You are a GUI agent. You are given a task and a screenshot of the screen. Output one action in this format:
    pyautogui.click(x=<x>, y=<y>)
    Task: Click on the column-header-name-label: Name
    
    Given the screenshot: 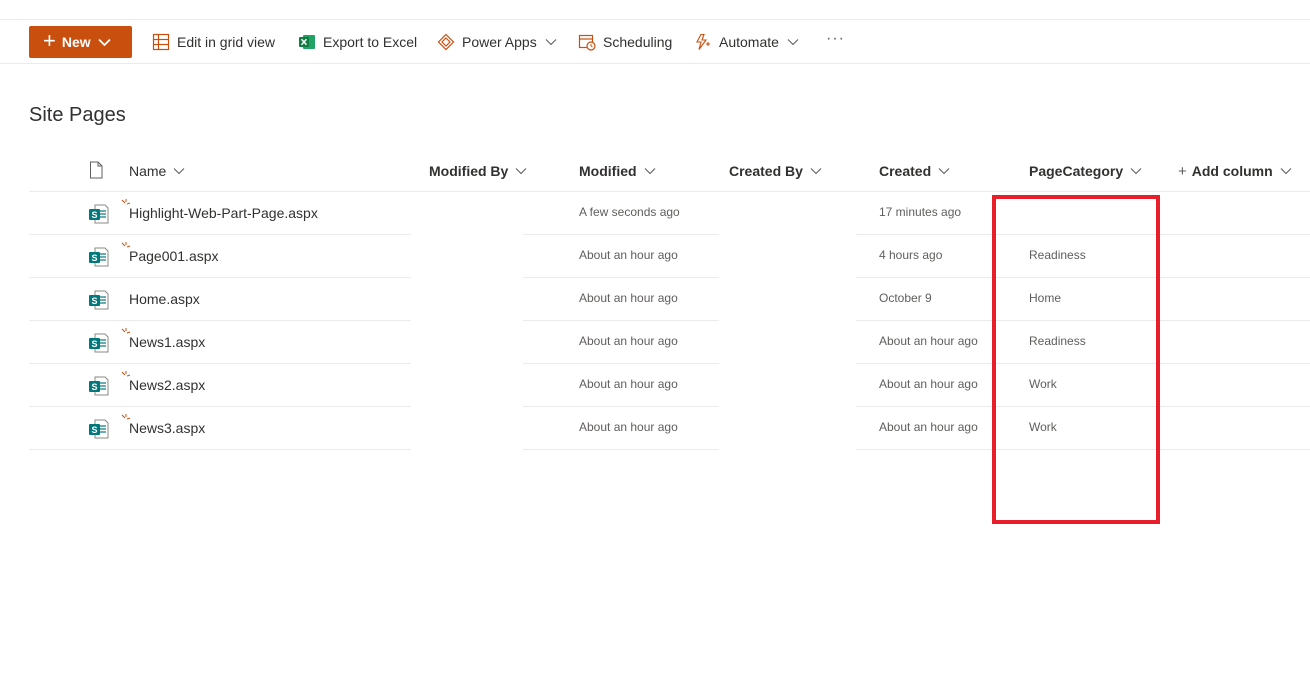 What is the action you would take?
    pyautogui.click(x=148, y=171)
    